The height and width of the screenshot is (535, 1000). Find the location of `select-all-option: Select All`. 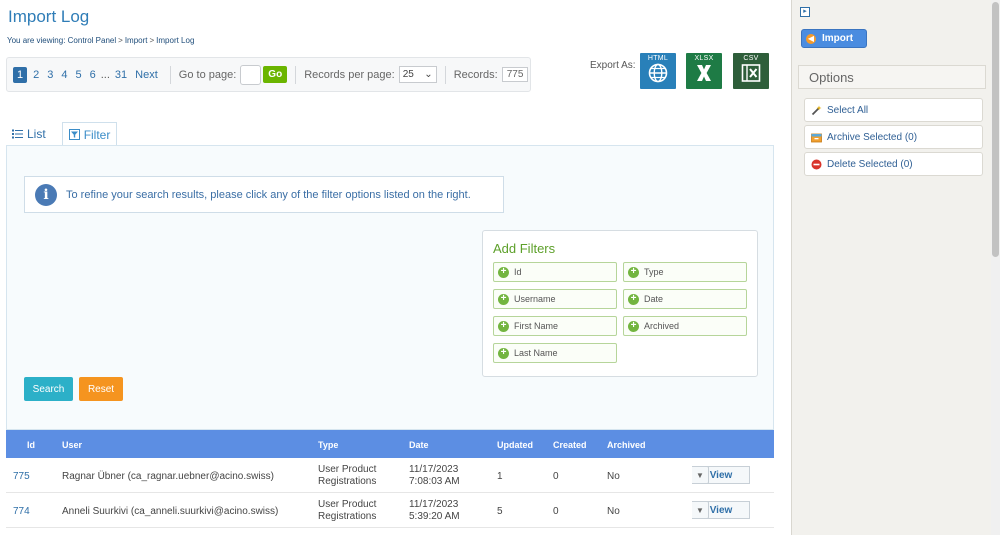

select-all-option: Select All is located at coordinates (893, 110).